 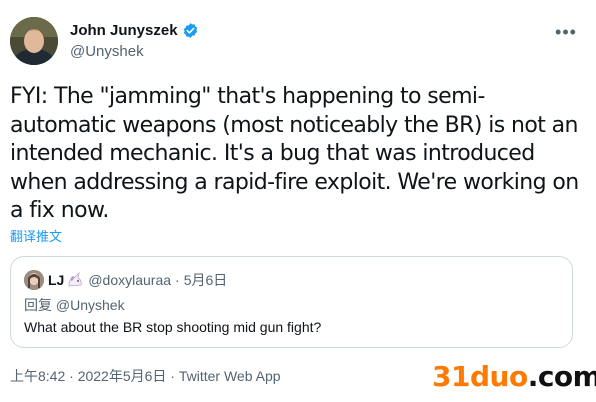 What do you see at coordinates (129, 280) in the screenshot?
I see `quoted-author-handle: @doxylauraa` at bounding box center [129, 280].